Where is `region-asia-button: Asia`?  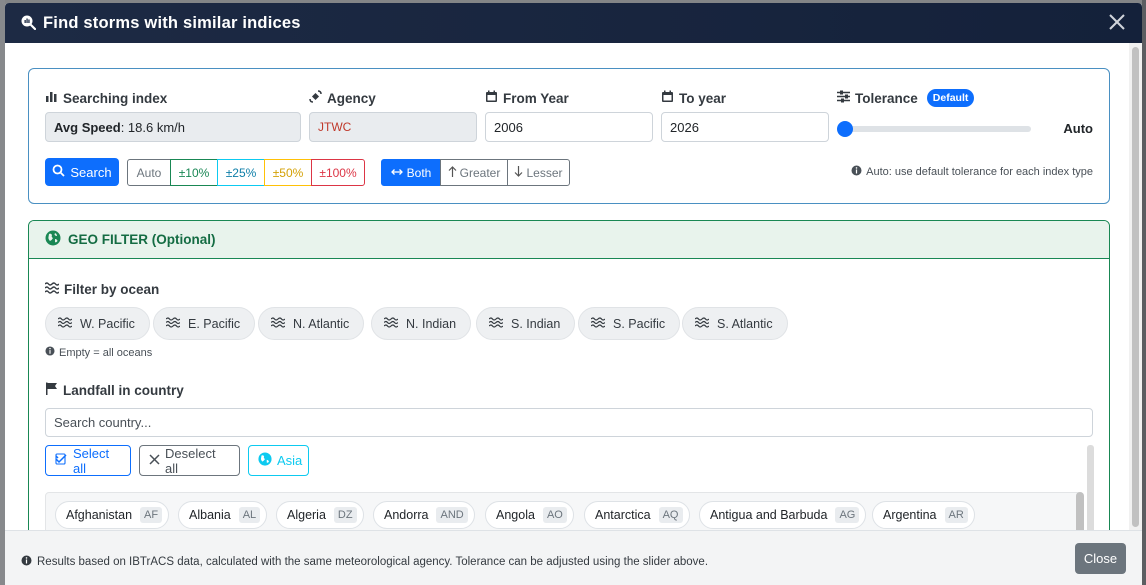 region-asia-button: Asia is located at coordinates (278, 460).